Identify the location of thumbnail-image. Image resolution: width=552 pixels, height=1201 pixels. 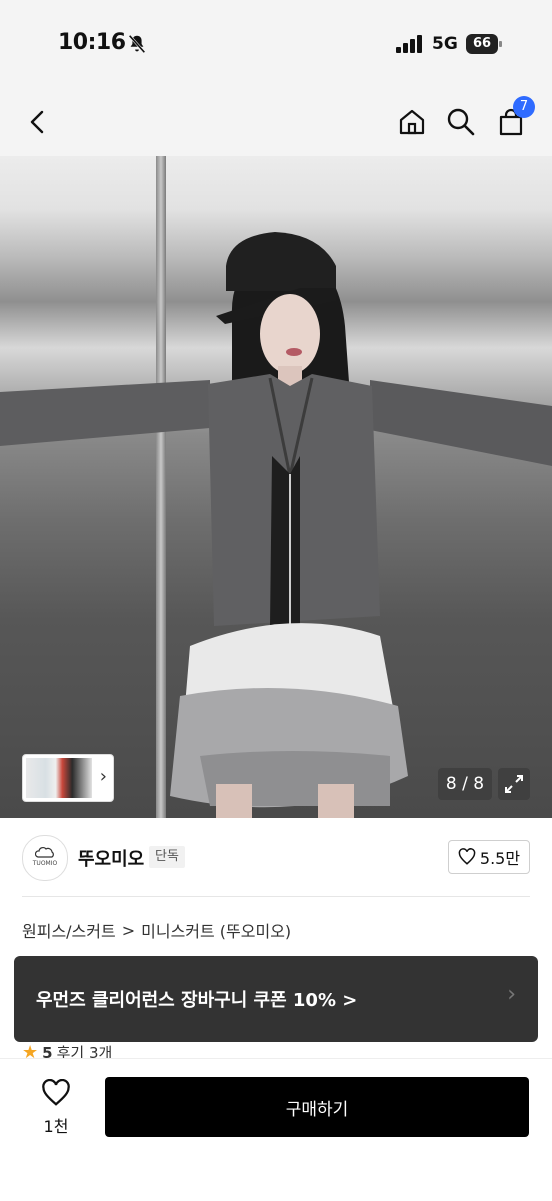
(59, 778).